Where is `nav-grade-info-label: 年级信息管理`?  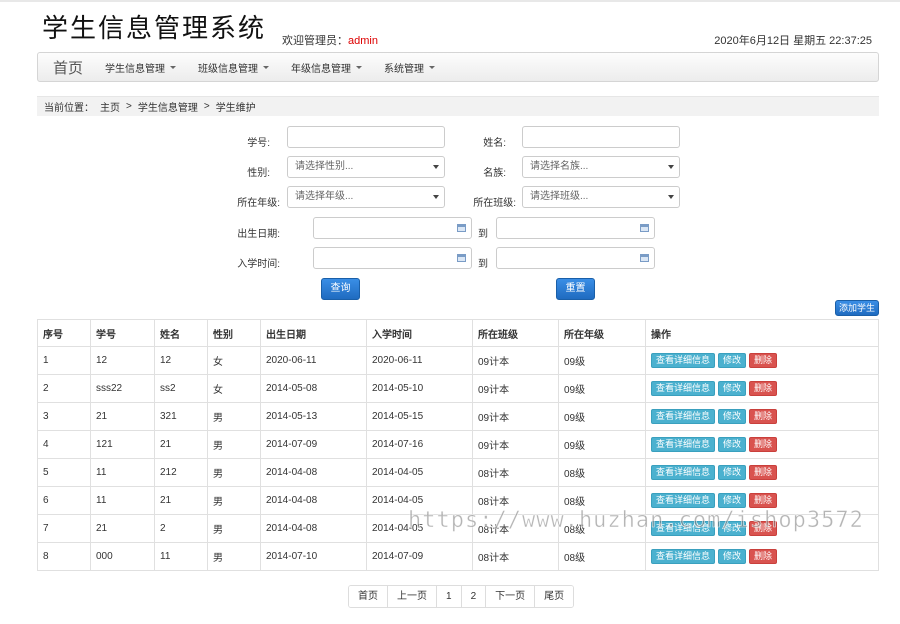
nav-grade-info-label: 年级信息管理 is located at coordinates (321, 69).